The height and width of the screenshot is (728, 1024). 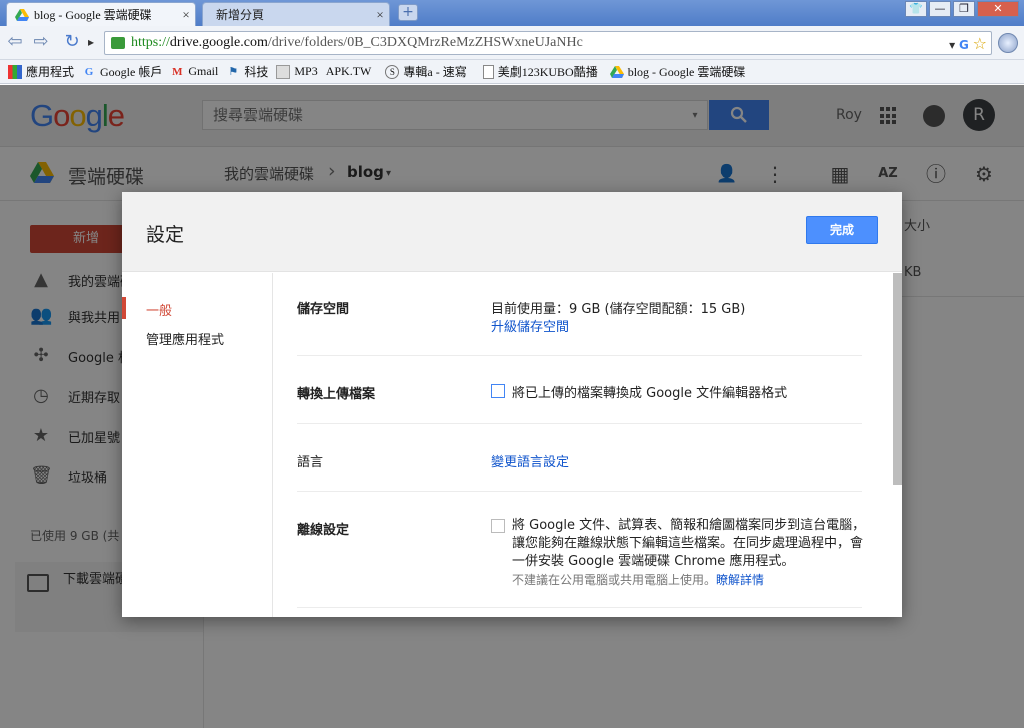 What do you see at coordinates (177, 71) in the screenshot?
I see `gmail-icon: M` at bounding box center [177, 71].